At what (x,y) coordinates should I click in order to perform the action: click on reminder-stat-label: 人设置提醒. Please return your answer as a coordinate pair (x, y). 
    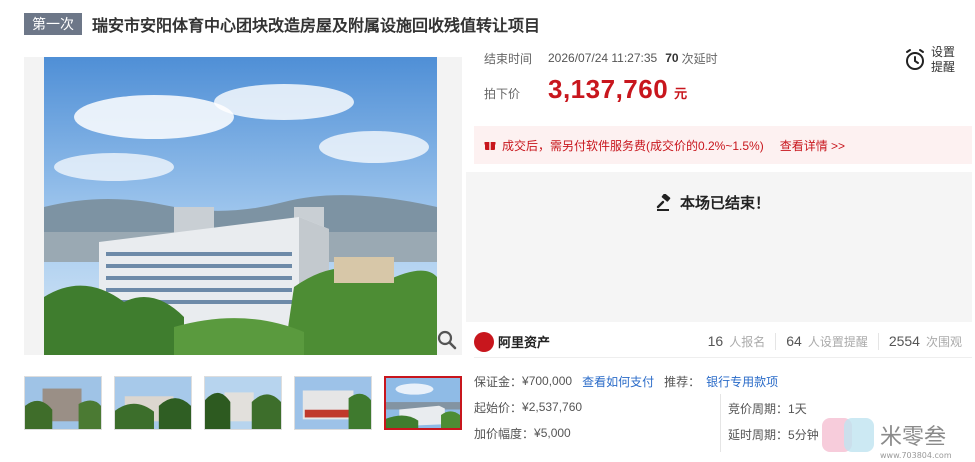
    Looking at the image, I should click on (837, 342).